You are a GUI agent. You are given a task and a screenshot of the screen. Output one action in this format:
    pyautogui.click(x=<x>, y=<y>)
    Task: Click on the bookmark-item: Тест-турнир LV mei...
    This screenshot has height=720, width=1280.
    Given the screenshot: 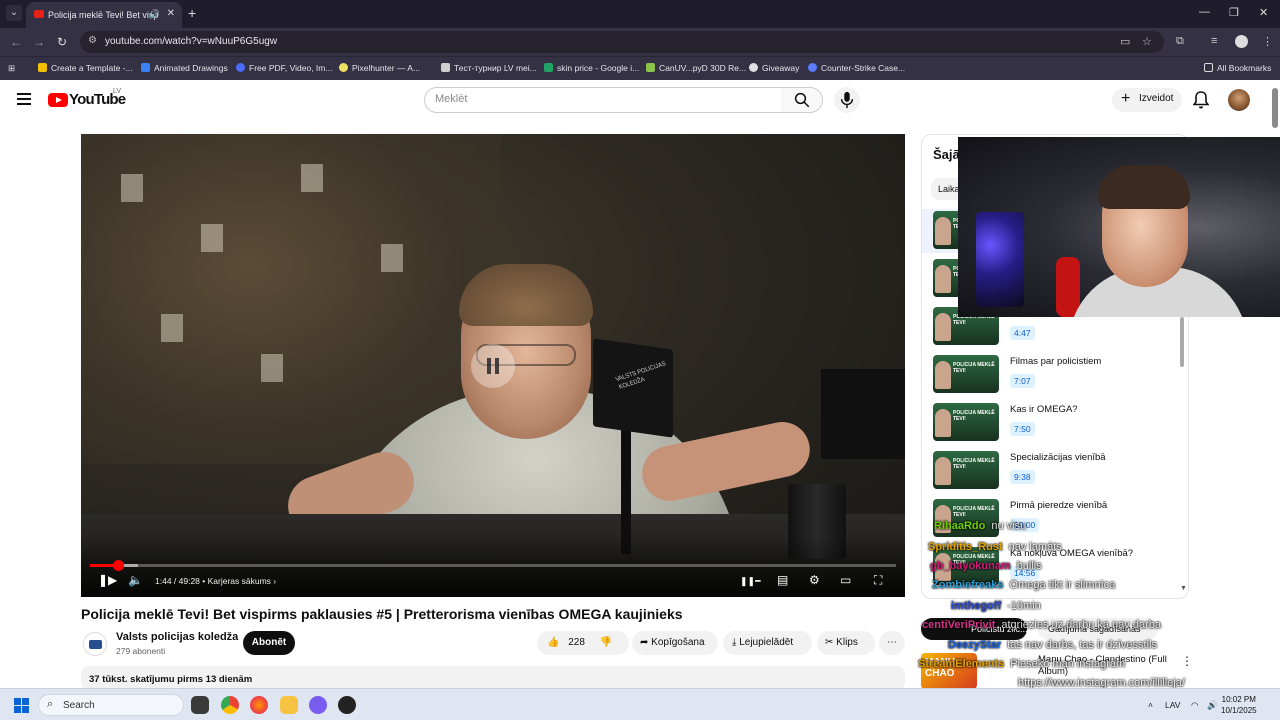 What is the action you would take?
    pyautogui.click(x=489, y=68)
    